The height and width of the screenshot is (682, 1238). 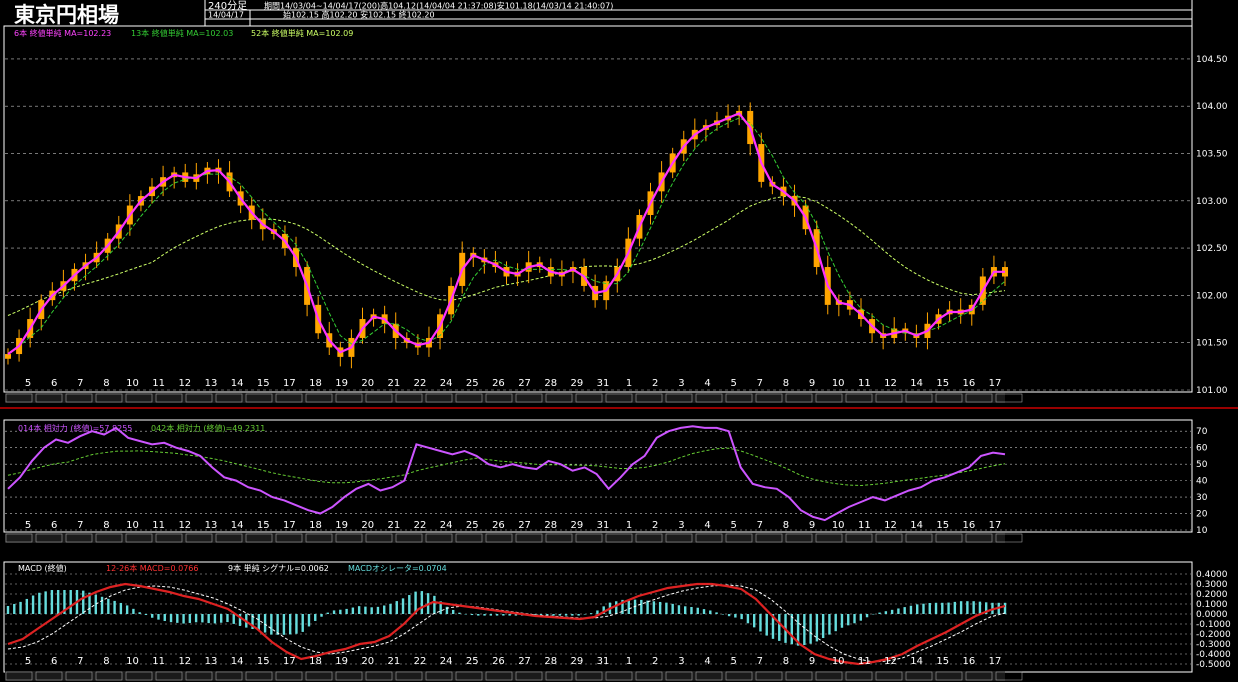 What do you see at coordinates (1213, 655) in the screenshot?
I see `y-tick-label: -0.4000` at bounding box center [1213, 655].